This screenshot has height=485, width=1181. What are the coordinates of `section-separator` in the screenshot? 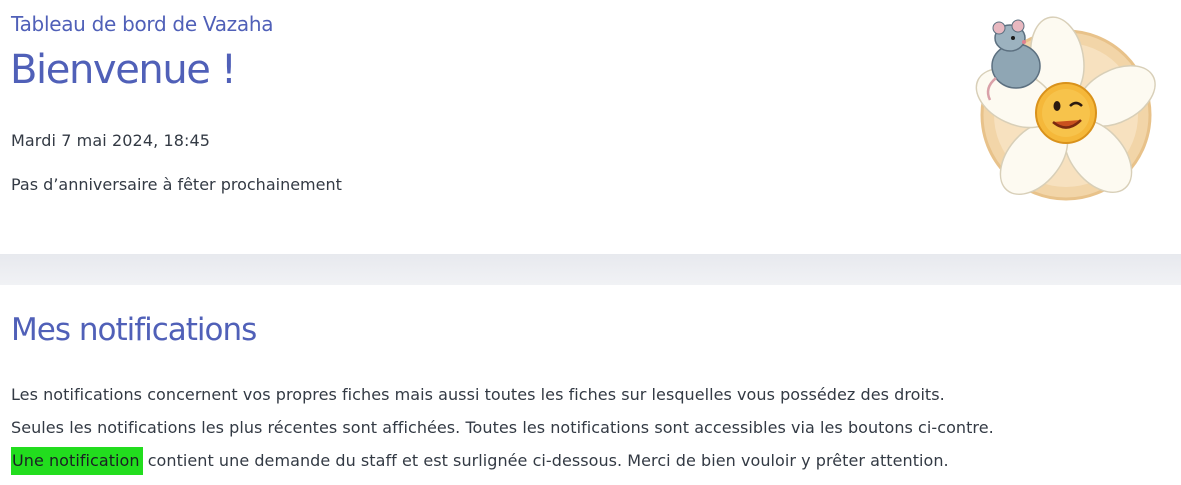 It's located at (590, 269).